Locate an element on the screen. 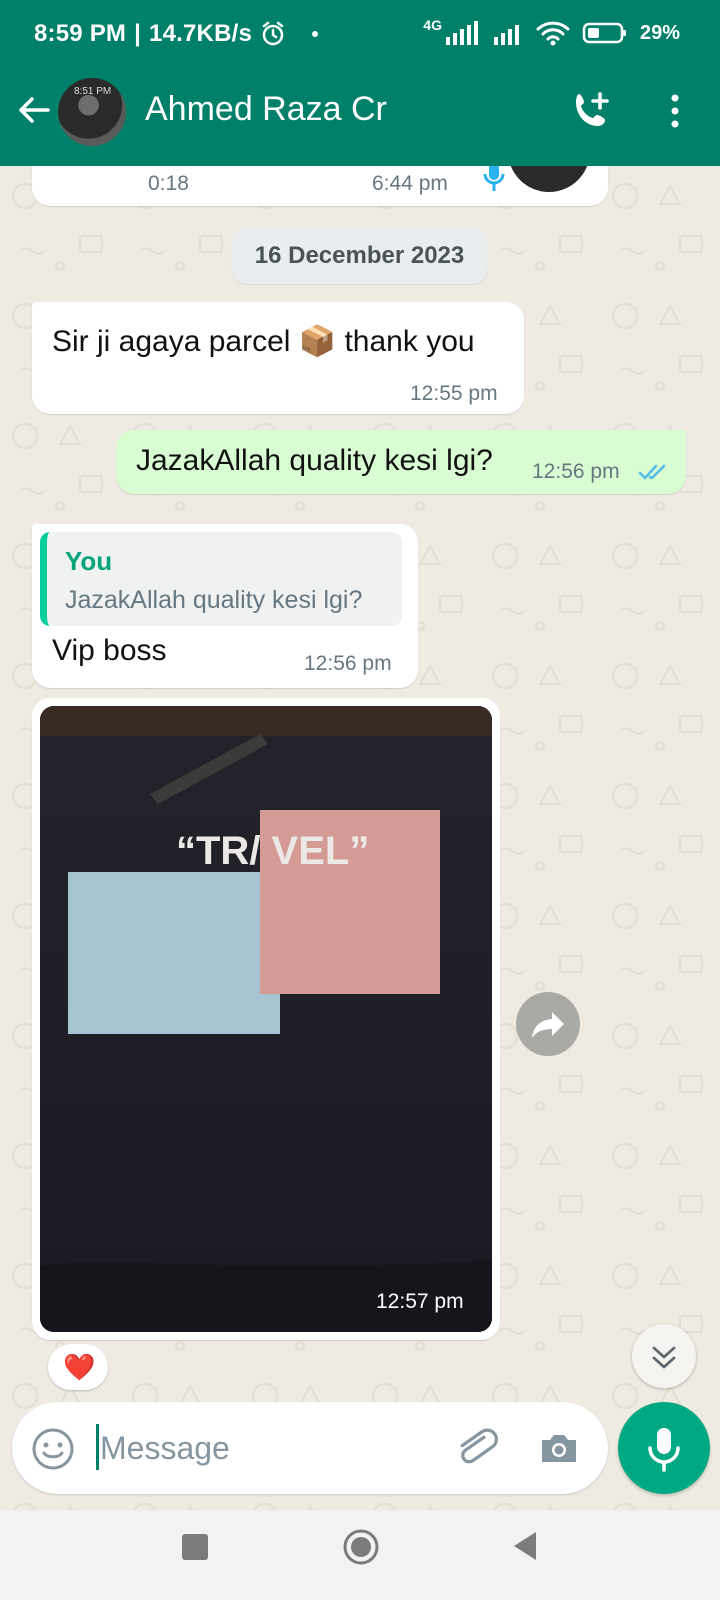 The image size is (720, 1600). message-input-bar is located at coordinates (310, 1448).